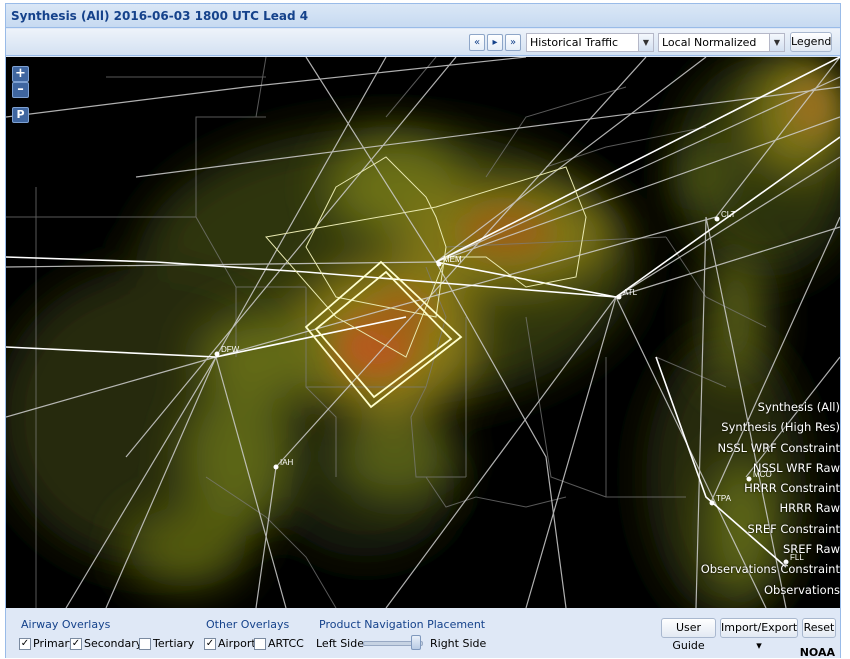 Image resolution: width=850 pixels, height=659 pixels. Describe the element at coordinates (66, 624) in the screenshot. I see `airway-overlays-title: Airway Overlays` at that location.